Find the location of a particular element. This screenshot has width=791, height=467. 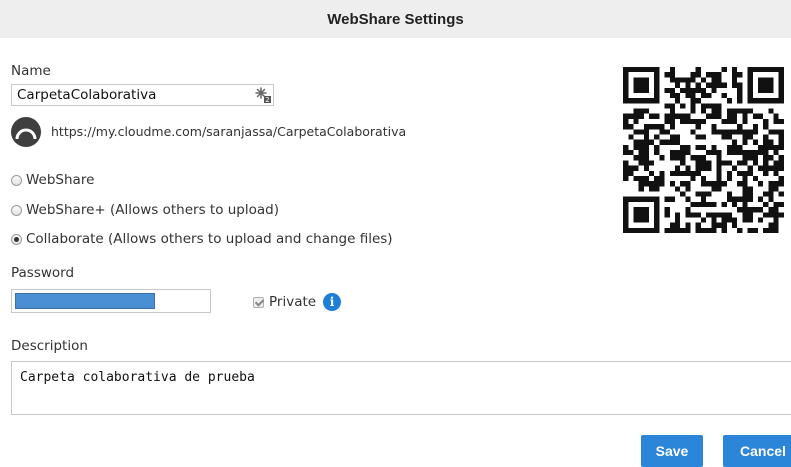

dialog-title: WebShare Settings is located at coordinates (395, 19).